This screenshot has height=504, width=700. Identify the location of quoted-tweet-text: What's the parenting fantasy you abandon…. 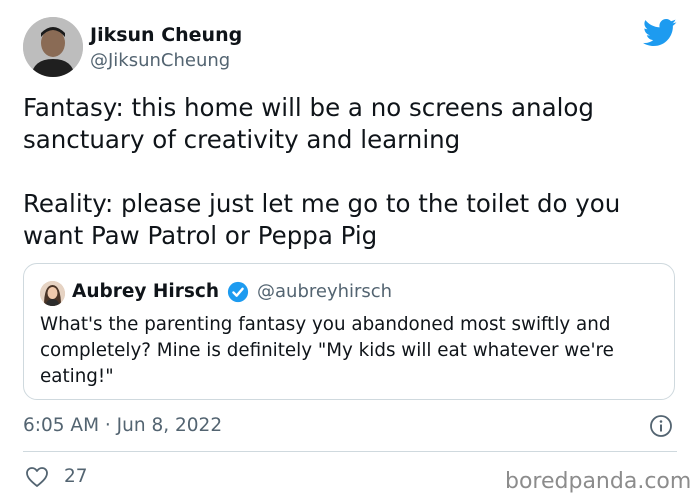
(327, 350).